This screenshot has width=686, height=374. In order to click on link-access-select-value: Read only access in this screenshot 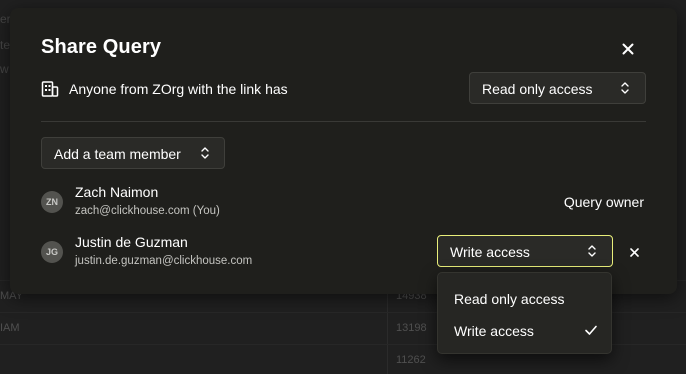, I will do `click(537, 89)`.